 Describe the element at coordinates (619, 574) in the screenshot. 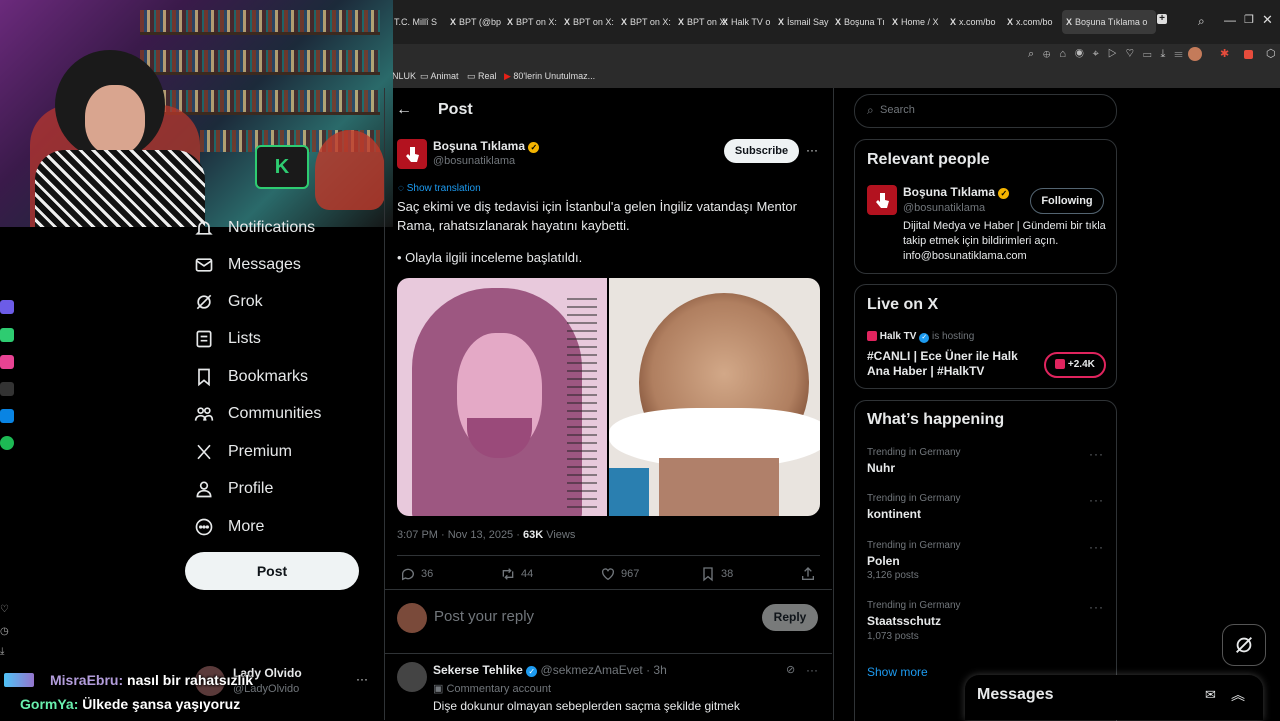

I see `like-action: 967` at that location.